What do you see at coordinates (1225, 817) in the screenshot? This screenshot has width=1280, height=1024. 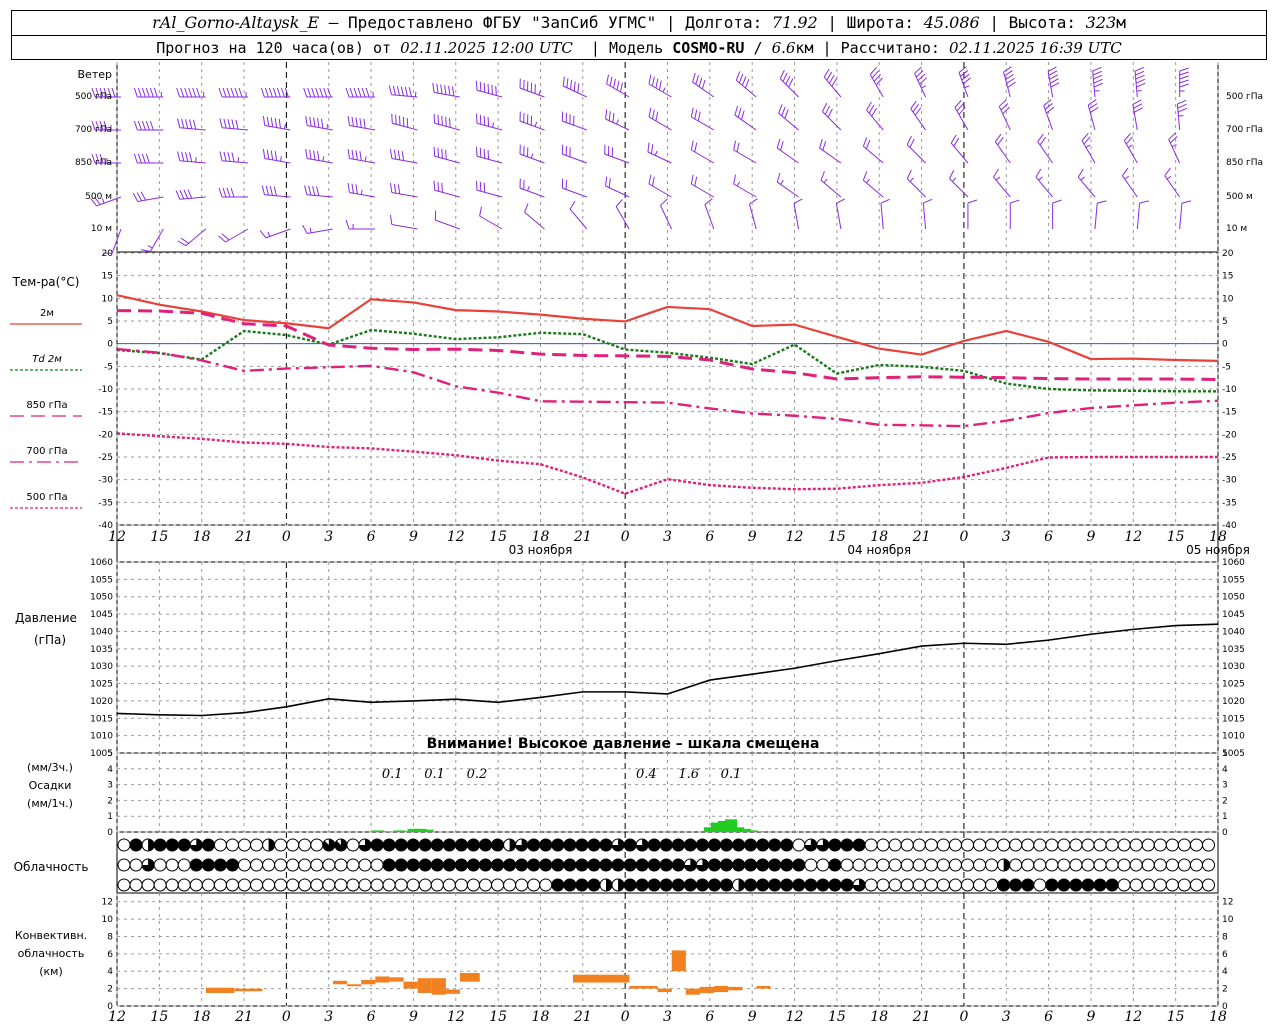 I see `precip-tick-right: 1` at bounding box center [1225, 817].